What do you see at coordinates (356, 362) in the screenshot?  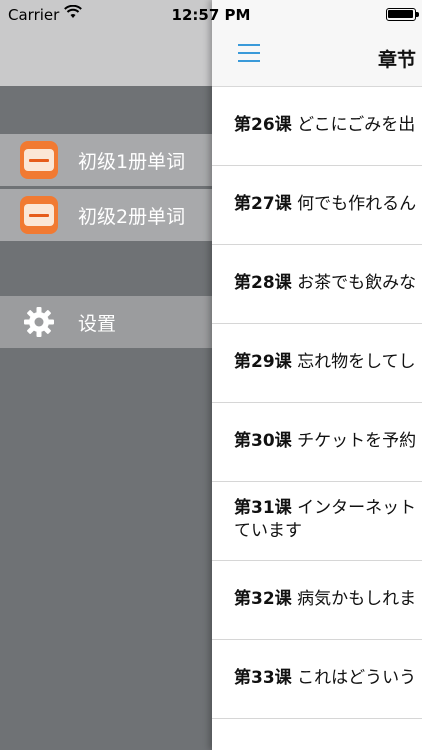 I see `lesson-title: 忘れ物をしてし` at bounding box center [356, 362].